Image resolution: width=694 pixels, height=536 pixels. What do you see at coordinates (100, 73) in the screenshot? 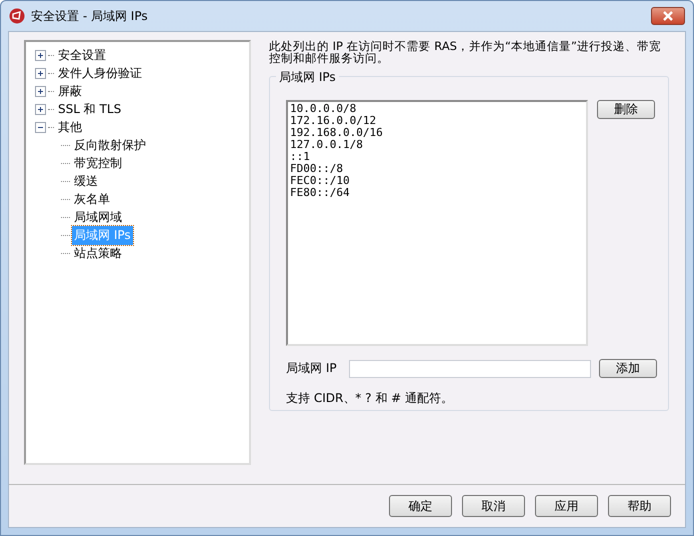
I see `tree-item: 发件人身份验证` at bounding box center [100, 73].